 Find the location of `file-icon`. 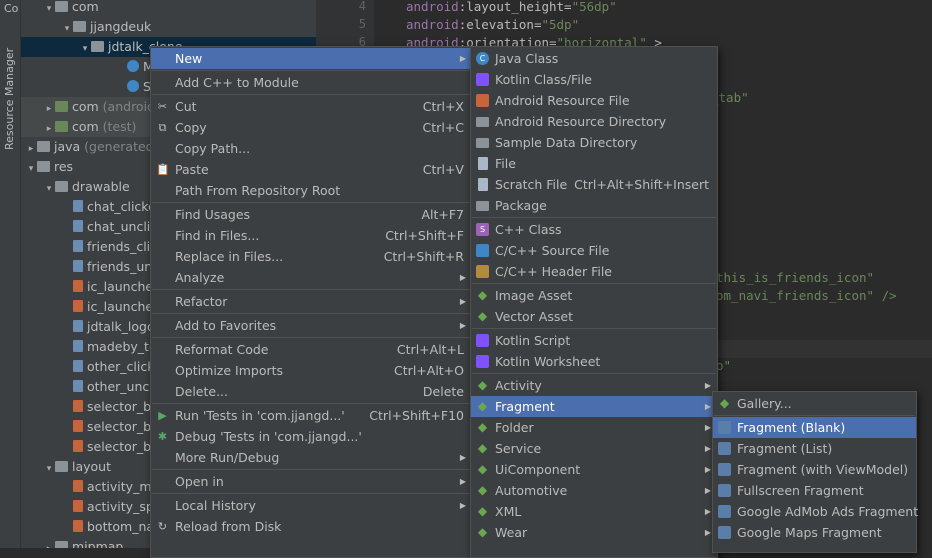

file-icon is located at coordinates (483, 163).